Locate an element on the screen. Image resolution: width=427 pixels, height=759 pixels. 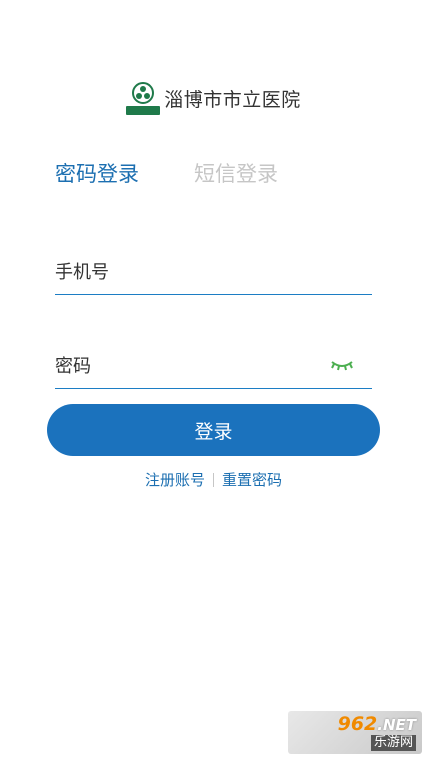
password-input is located at coordinates (185, 366).